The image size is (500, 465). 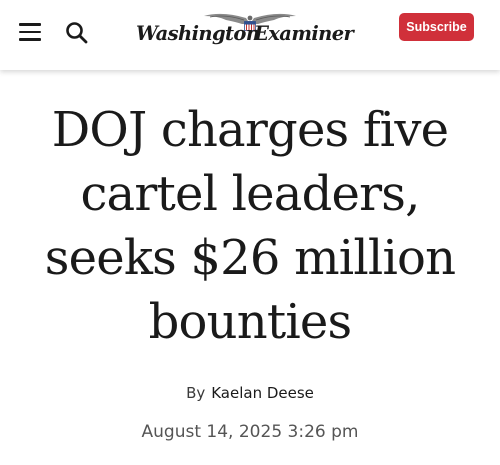 I want to click on byline-prefix: By, so click(x=196, y=393).